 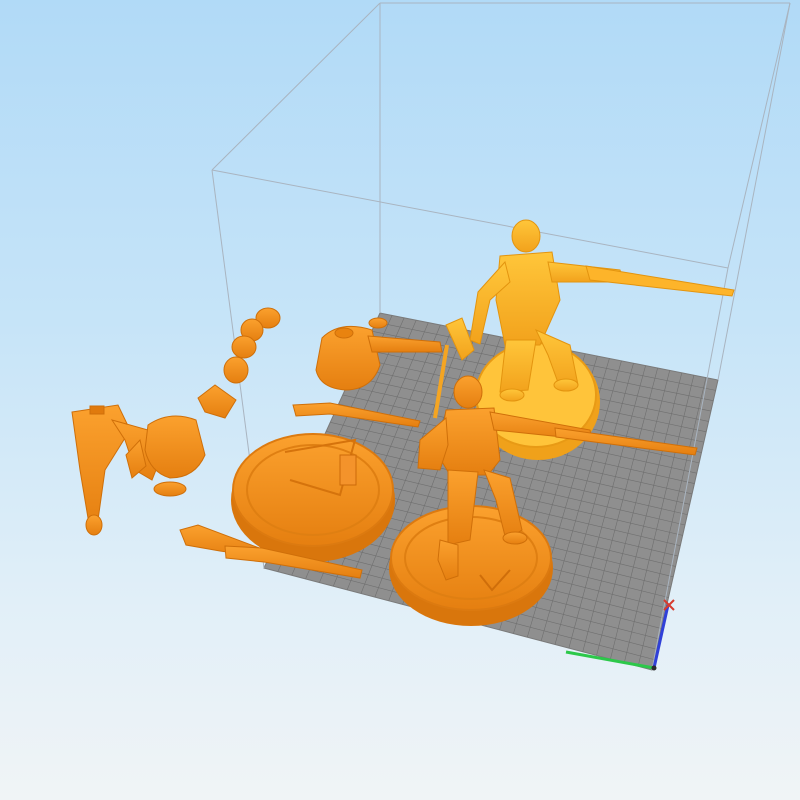 What do you see at coordinates (654, 668) in the screenshot?
I see `axis-origin` at bounding box center [654, 668].